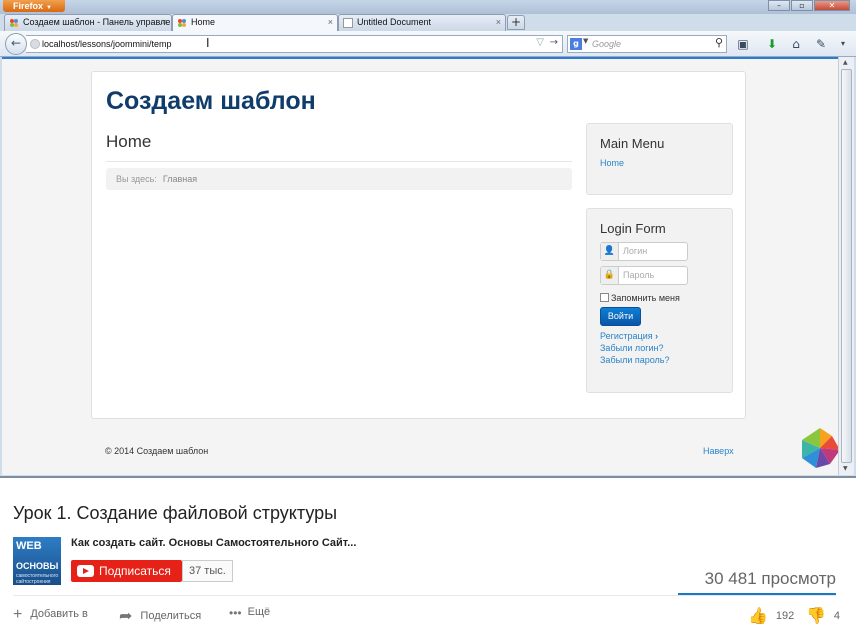  I want to click on avatar-text: WEB, so click(29, 546).